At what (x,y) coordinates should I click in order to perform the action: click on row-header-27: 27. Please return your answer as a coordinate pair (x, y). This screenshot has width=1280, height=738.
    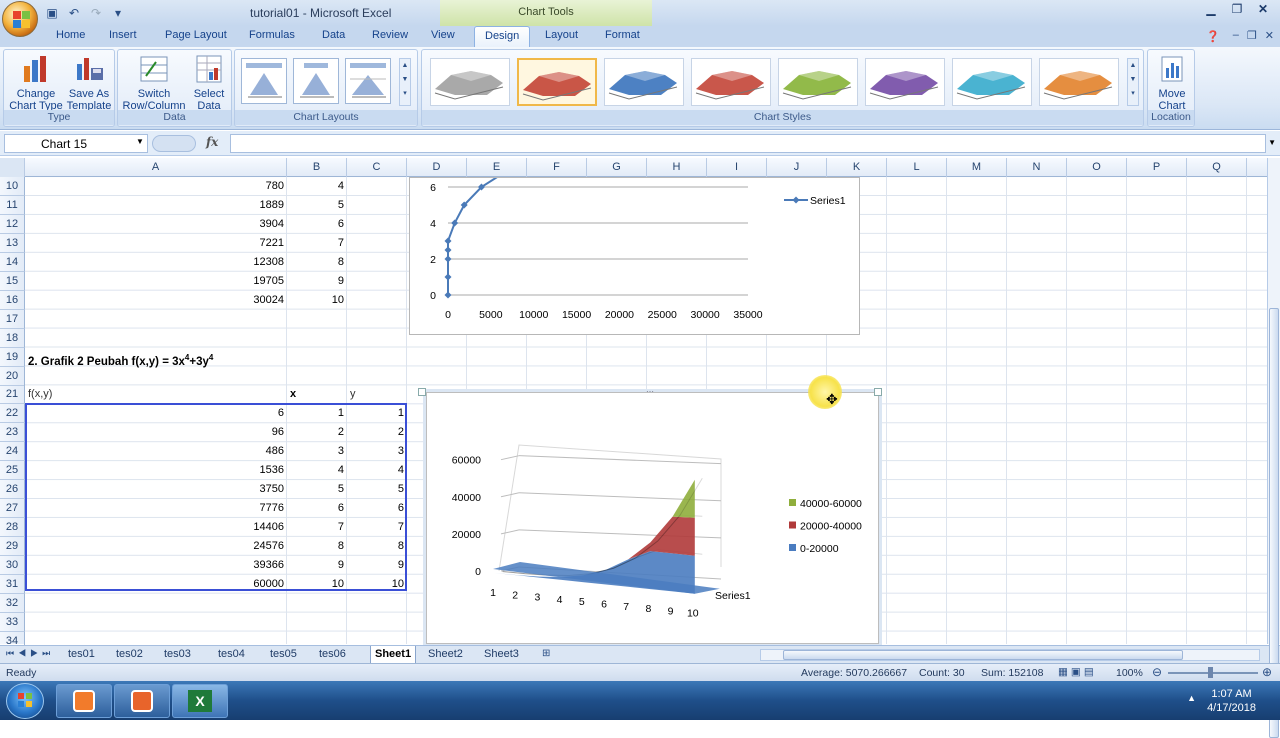
    Looking at the image, I should click on (12, 509).